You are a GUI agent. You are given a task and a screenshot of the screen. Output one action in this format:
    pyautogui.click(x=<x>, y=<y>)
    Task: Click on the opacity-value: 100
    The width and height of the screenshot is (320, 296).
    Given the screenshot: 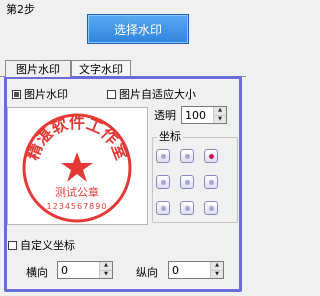 What is the action you would take?
    pyautogui.click(x=195, y=115)
    